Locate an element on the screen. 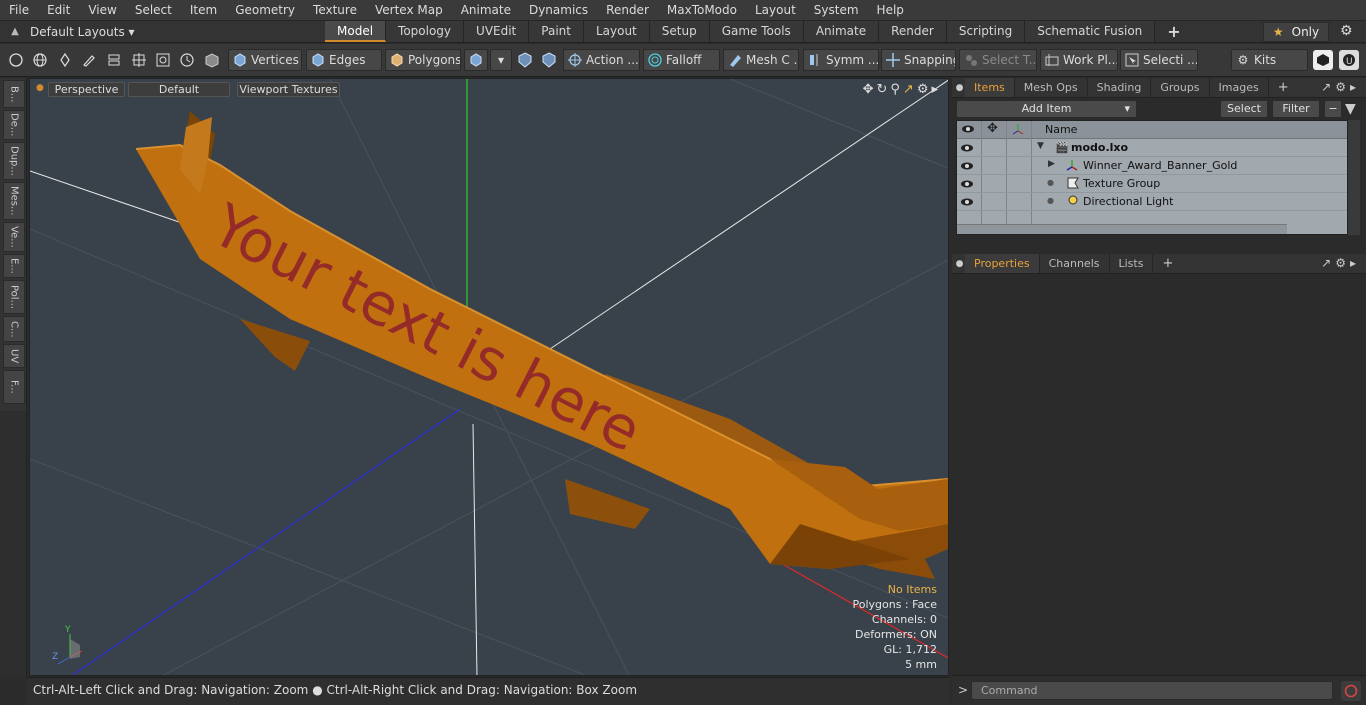  add-panel-tab-icon: + is located at coordinates (1283, 87).